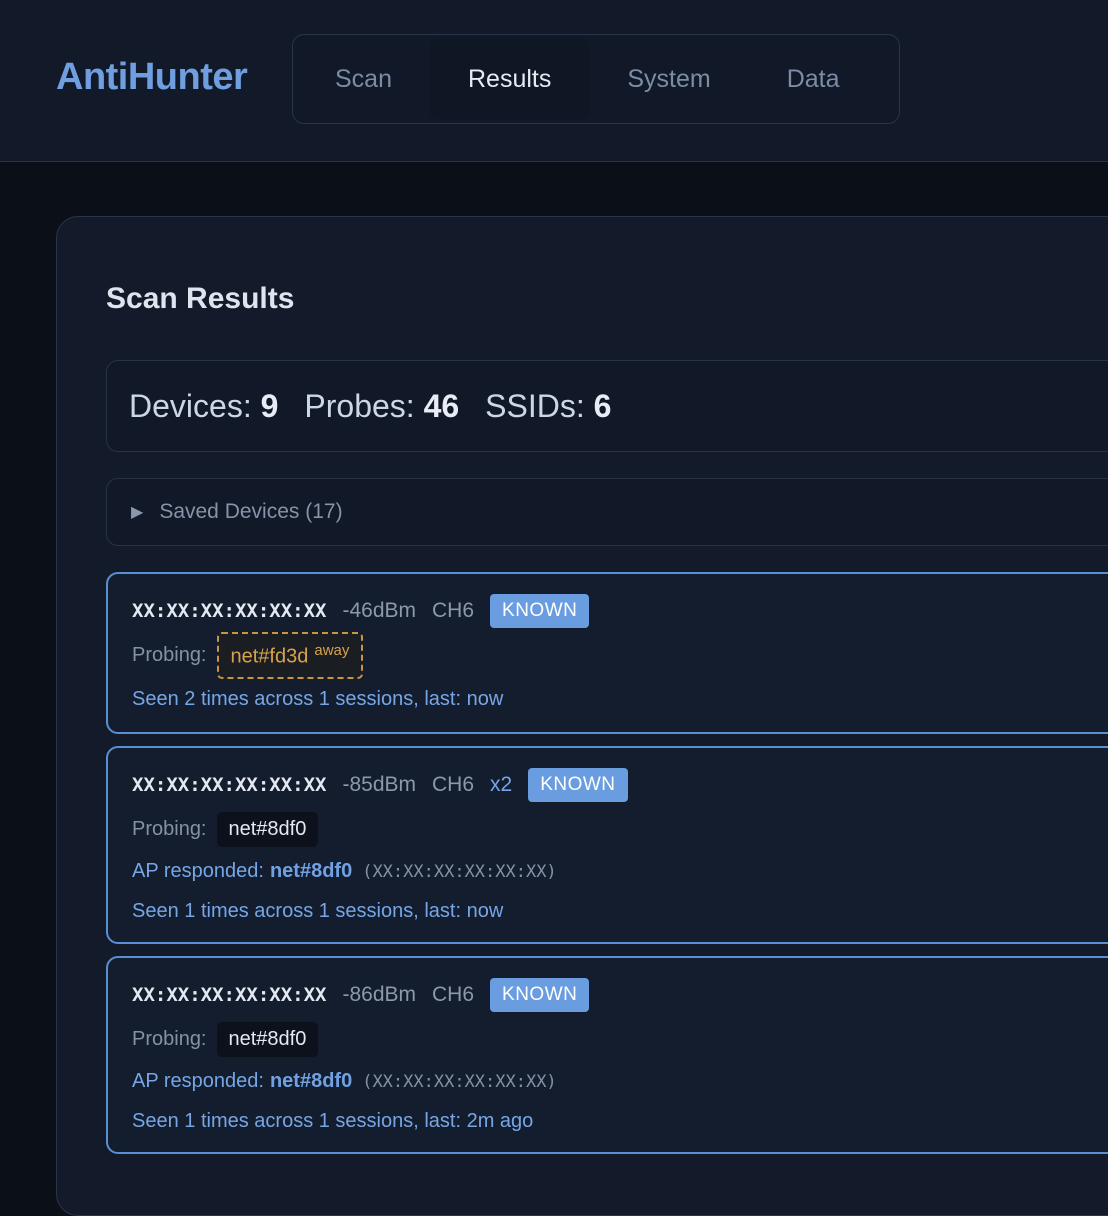 The width and height of the screenshot is (1108, 1216). What do you see at coordinates (813, 79) in the screenshot?
I see `tab-data: Data` at bounding box center [813, 79].